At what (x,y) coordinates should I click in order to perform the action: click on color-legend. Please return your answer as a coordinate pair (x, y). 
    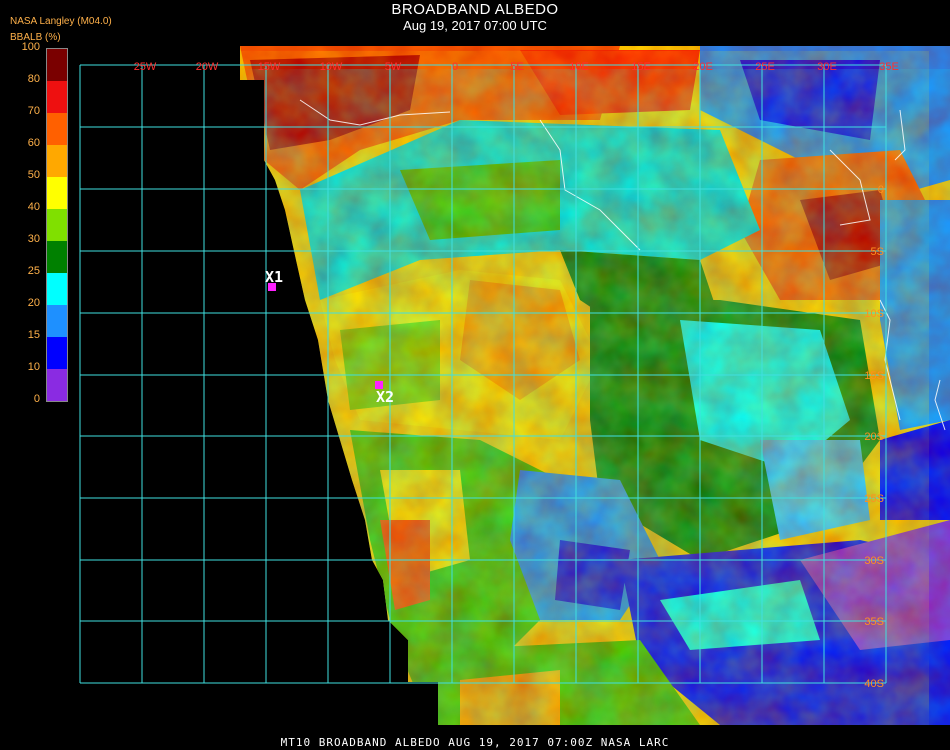
    Looking at the image, I should click on (57, 225).